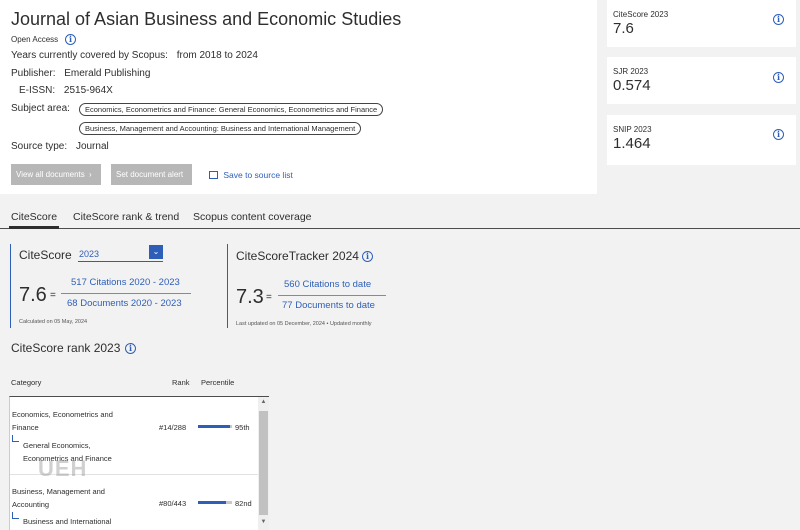 The width and height of the screenshot is (800, 530). What do you see at coordinates (631, 71) in the screenshot?
I see `metric-label: SJR 2023` at bounding box center [631, 71].